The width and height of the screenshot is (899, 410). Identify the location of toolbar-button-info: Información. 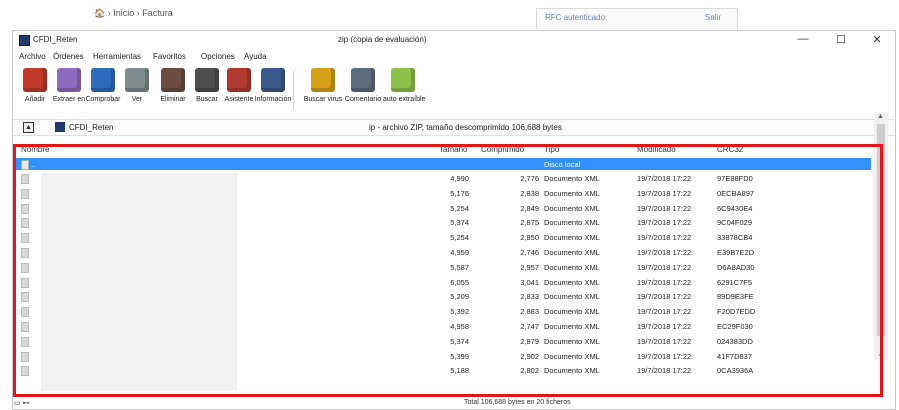
(273, 90).